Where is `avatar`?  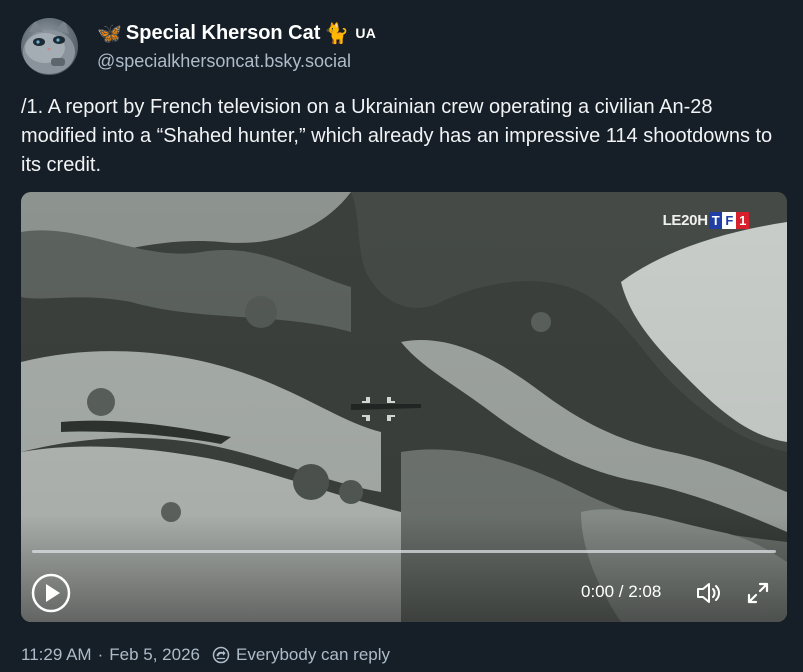
avatar is located at coordinates (49, 46).